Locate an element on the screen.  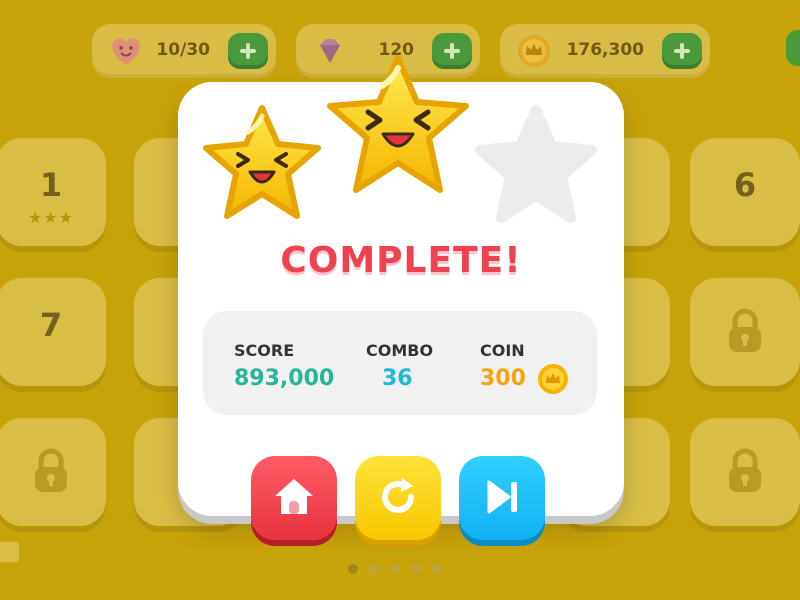
empty-star-icon is located at coordinates (536, 164).